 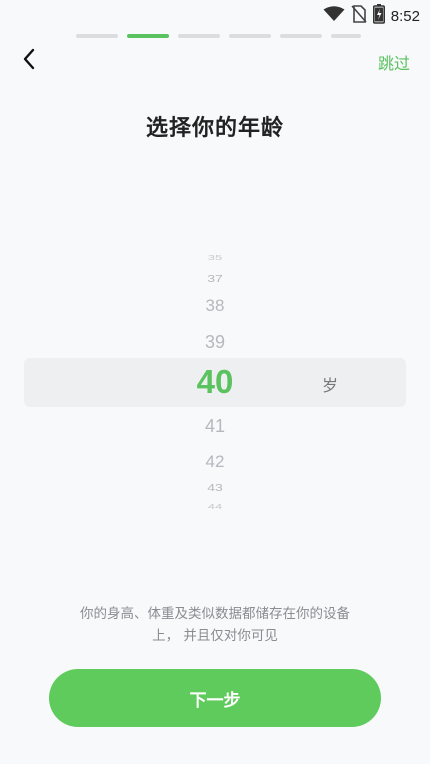 I want to click on no-sim-icon, so click(x=359, y=16).